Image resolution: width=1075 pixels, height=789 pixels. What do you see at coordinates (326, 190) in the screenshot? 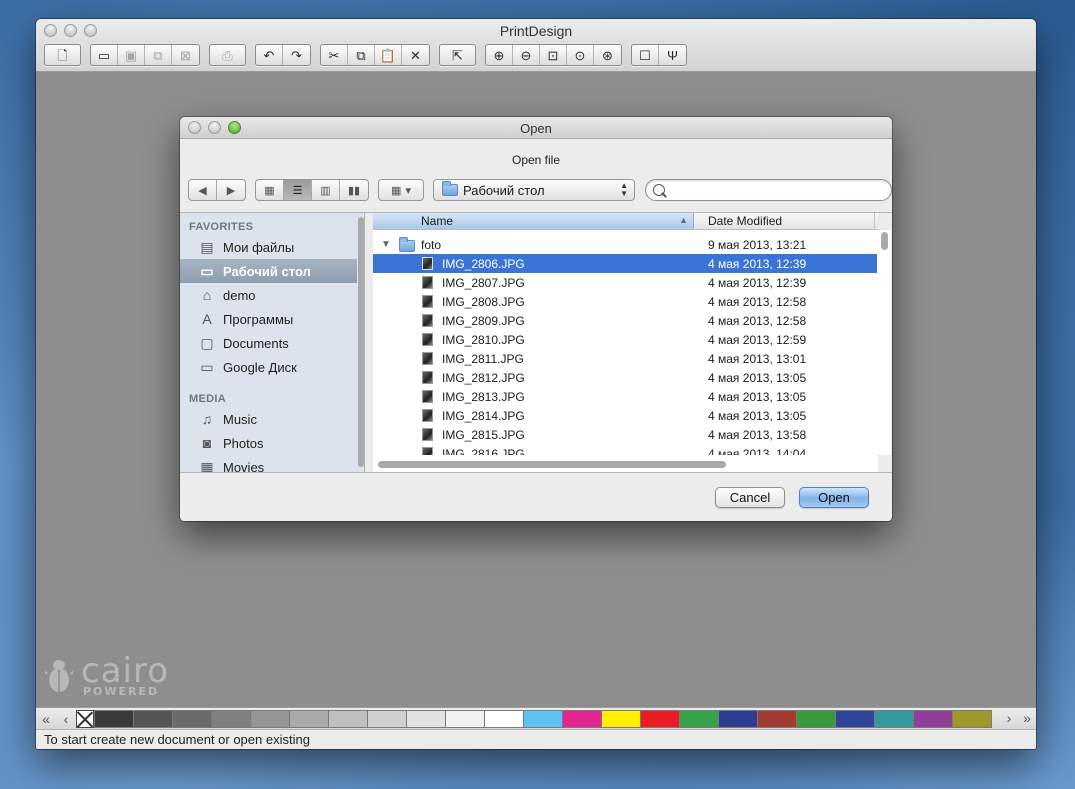
I see `column-view-button: ▥` at bounding box center [326, 190].